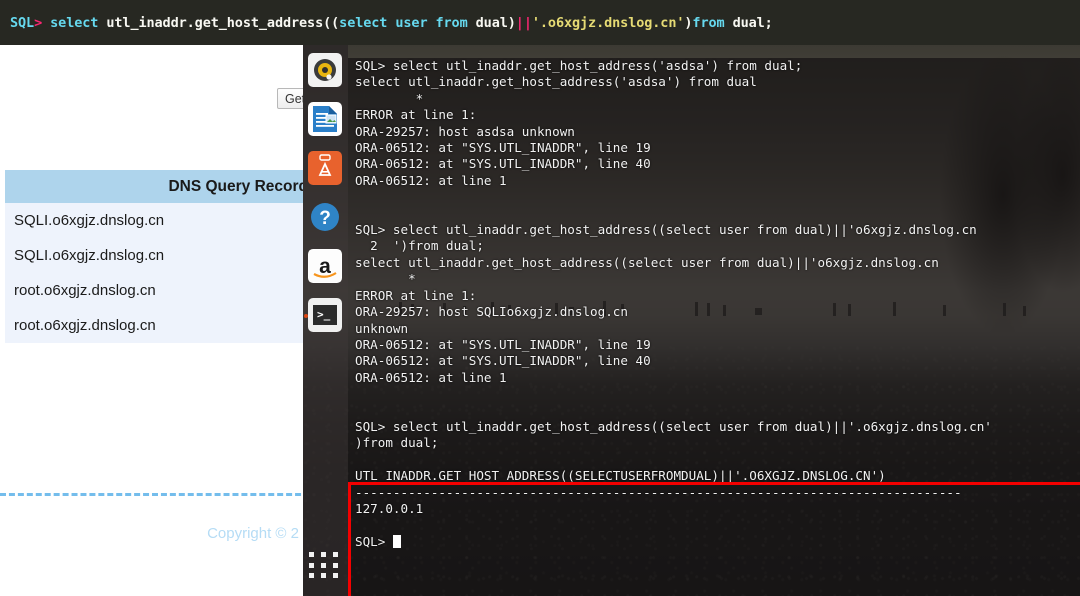  I want to click on sql-keyword-select: select, so click(74, 22).